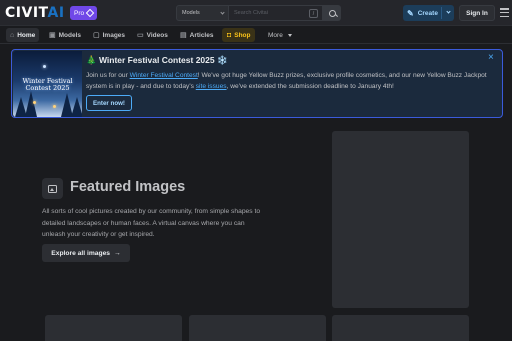 Image resolution: width=512 pixels, height=341 pixels. I want to click on contest-link: Winter Festival Contest, so click(164, 75).